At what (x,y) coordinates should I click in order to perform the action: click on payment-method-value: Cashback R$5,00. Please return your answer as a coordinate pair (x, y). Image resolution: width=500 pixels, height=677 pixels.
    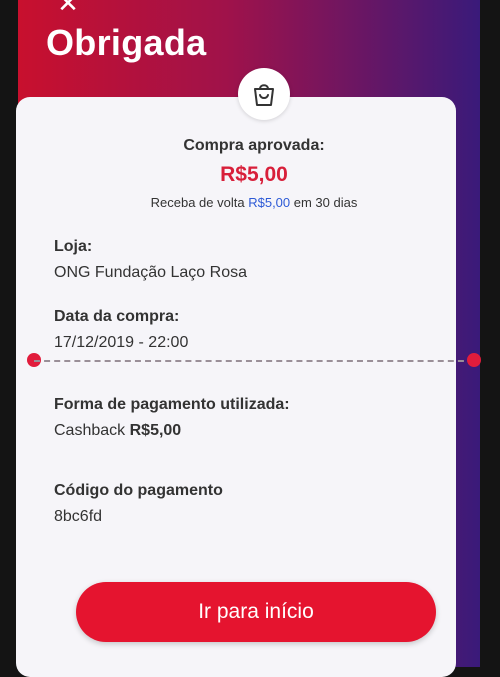
    Looking at the image, I should click on (172, 431).